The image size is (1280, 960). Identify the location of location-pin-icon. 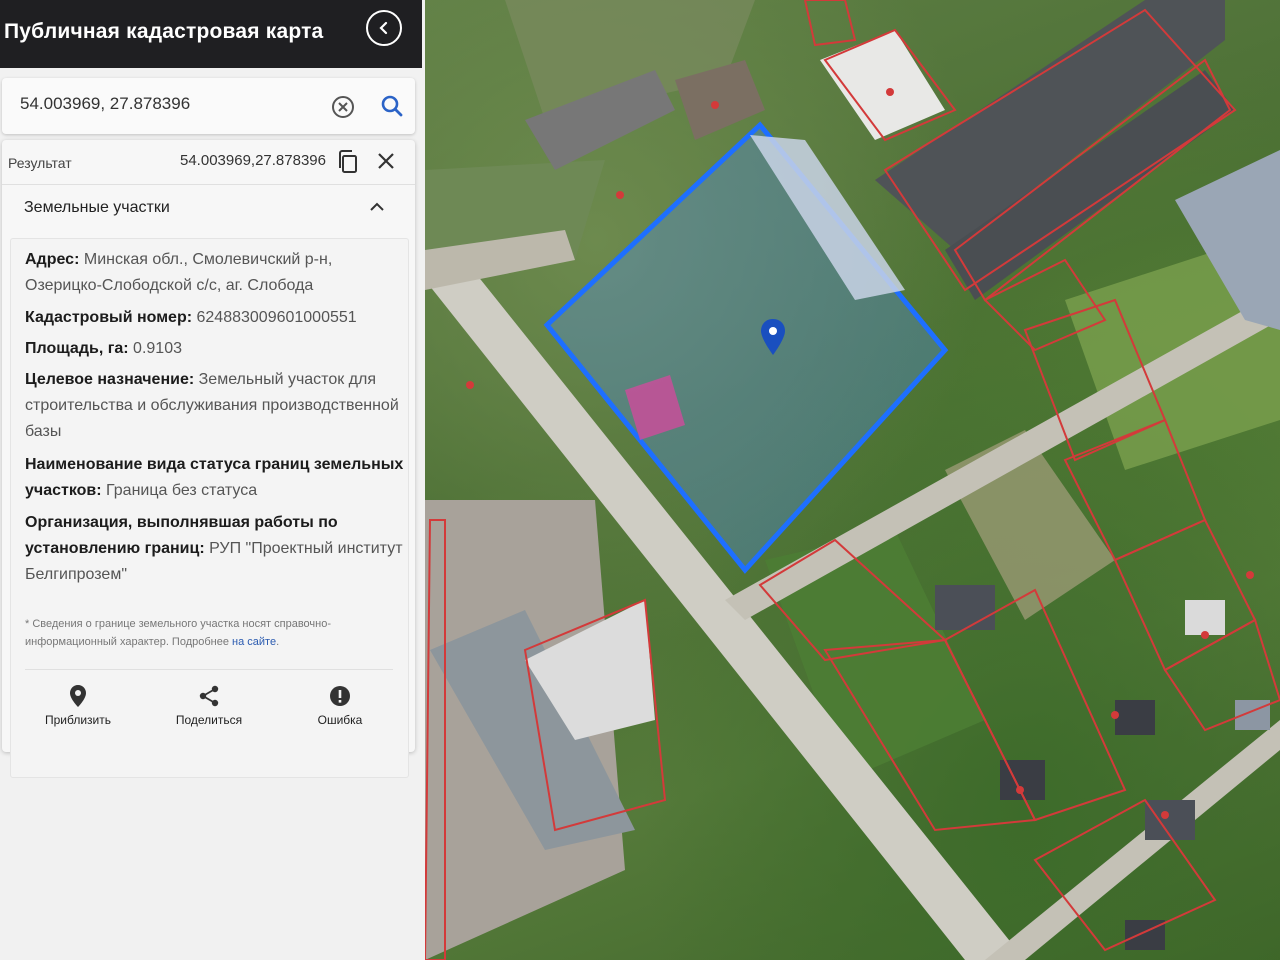
(78, 696).